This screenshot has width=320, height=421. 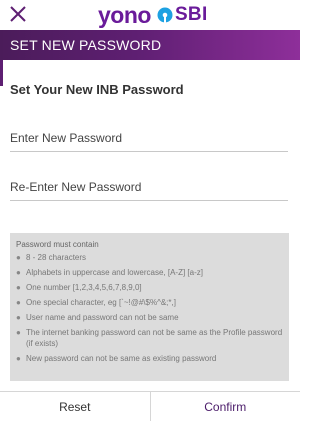 What do you see at coordinates (97, 89) in the screenshot?
I see `form-title: Set Your New INB Password` at bounding box center [97, 89].